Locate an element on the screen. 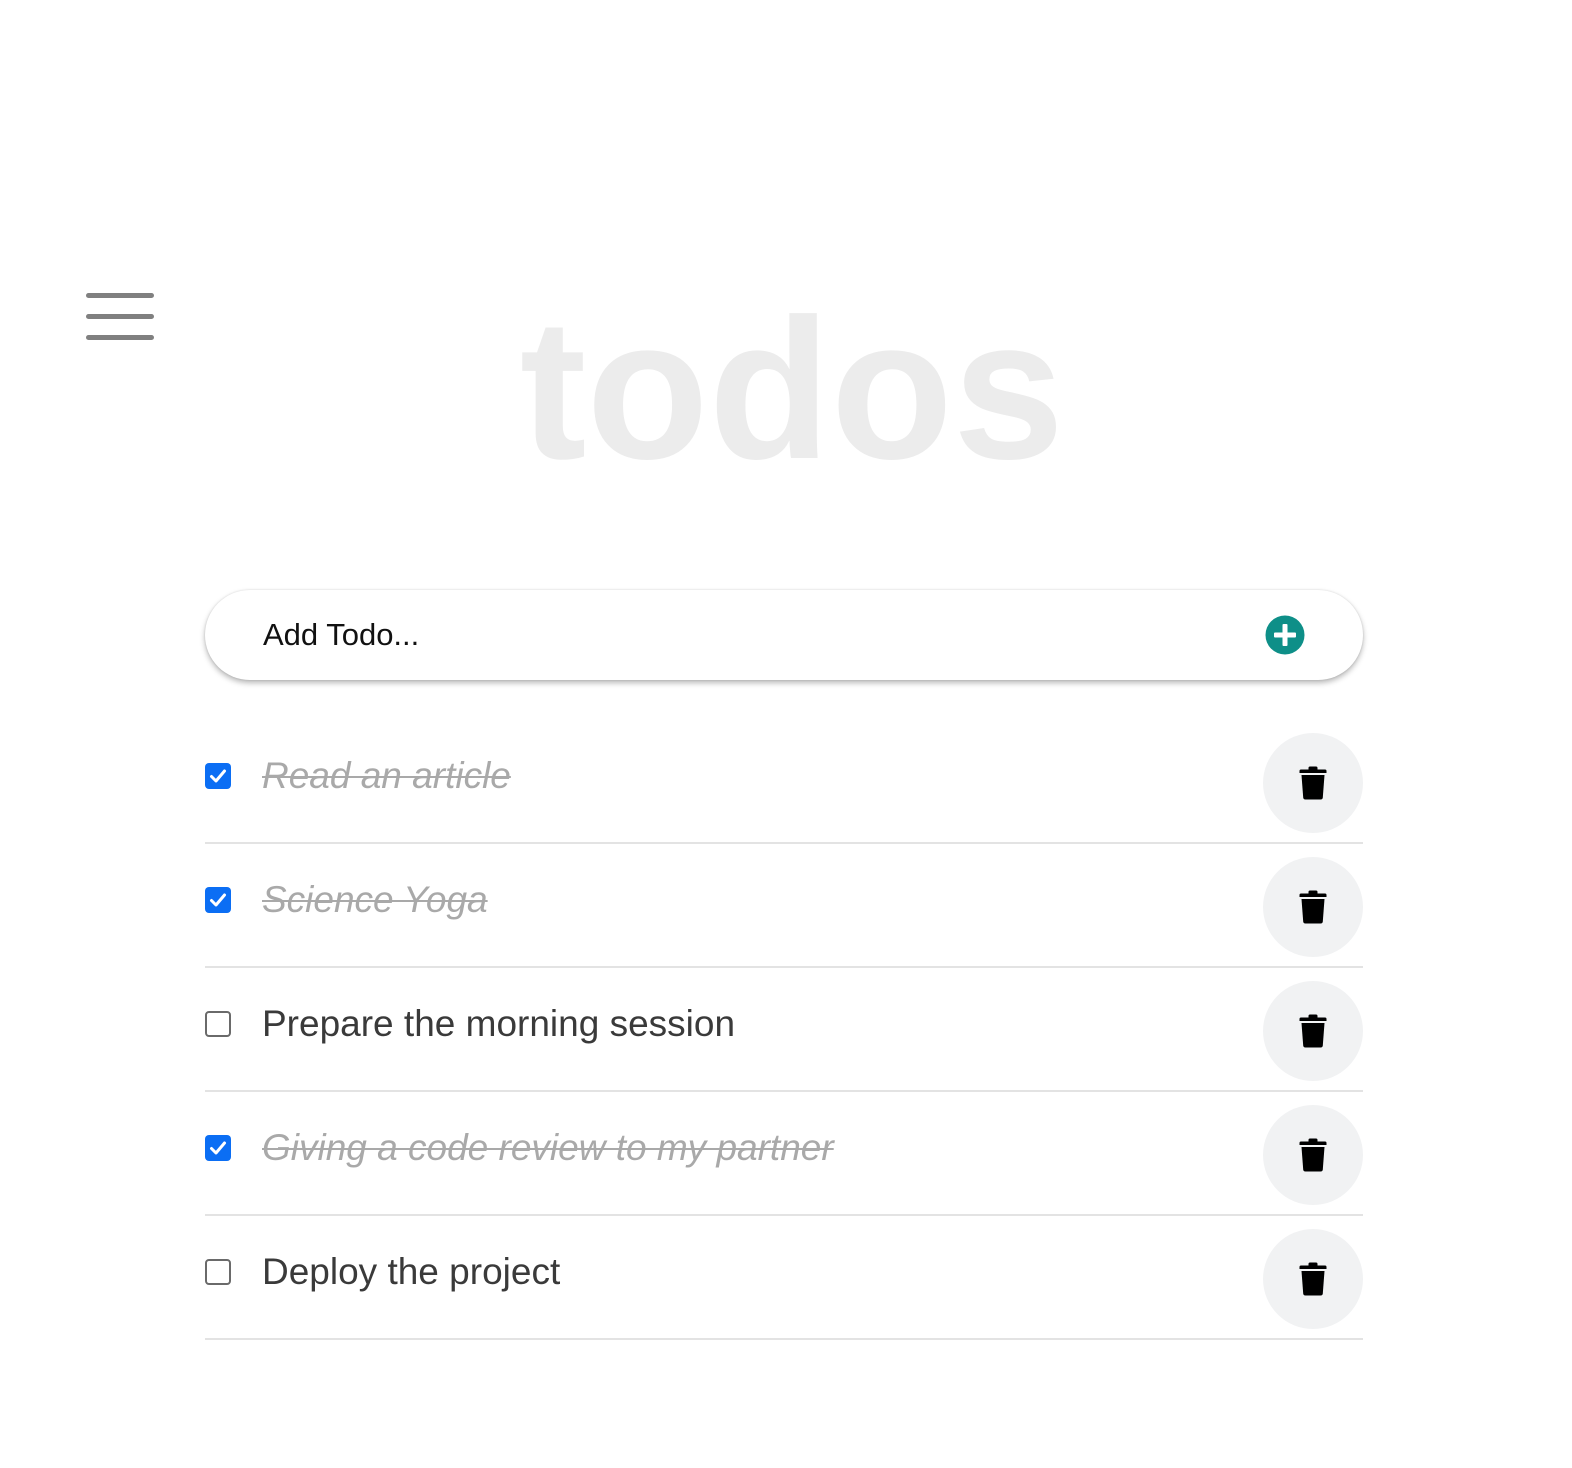 Image resolution: width=1572 pixels, height=1468 pixels. todo-item: Deploy the project is located at coordinates (784, 1278).